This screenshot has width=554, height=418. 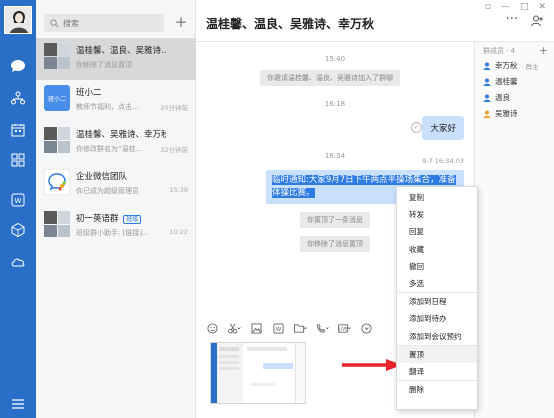 What do you see at coordinates (116, 143) in the screenshot?
I see `conversation-item: 温桂馨、吴雅诗、幸万秋 你修改群名为“温桂... 32分钟前` at bounding box center [116, 143].